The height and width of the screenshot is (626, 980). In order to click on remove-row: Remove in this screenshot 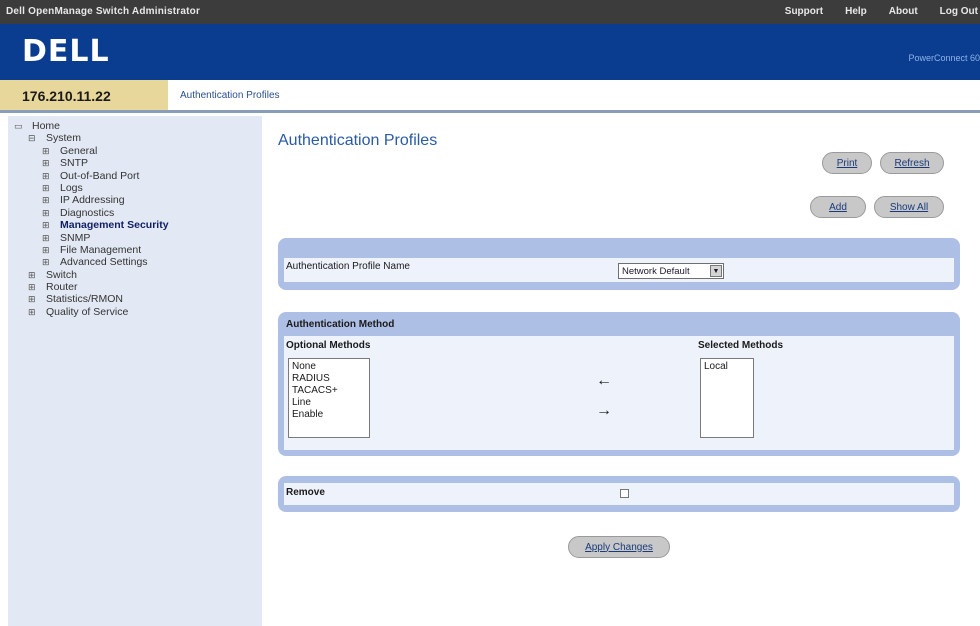, I will do `click(619, 494)`.